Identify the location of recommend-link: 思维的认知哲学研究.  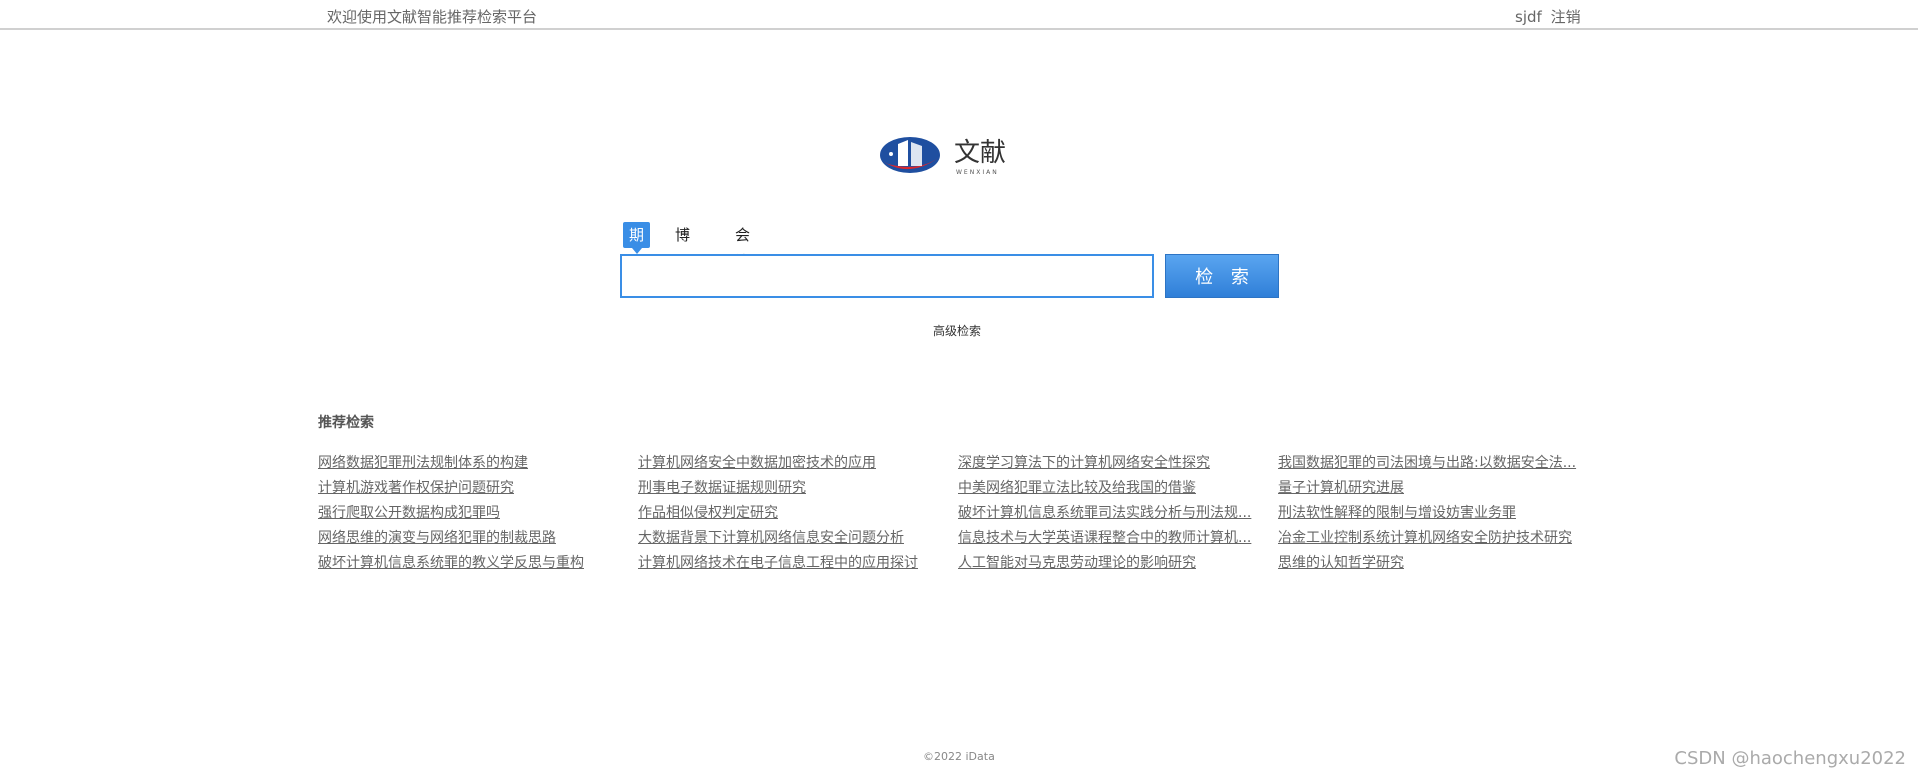
(1434, 563).